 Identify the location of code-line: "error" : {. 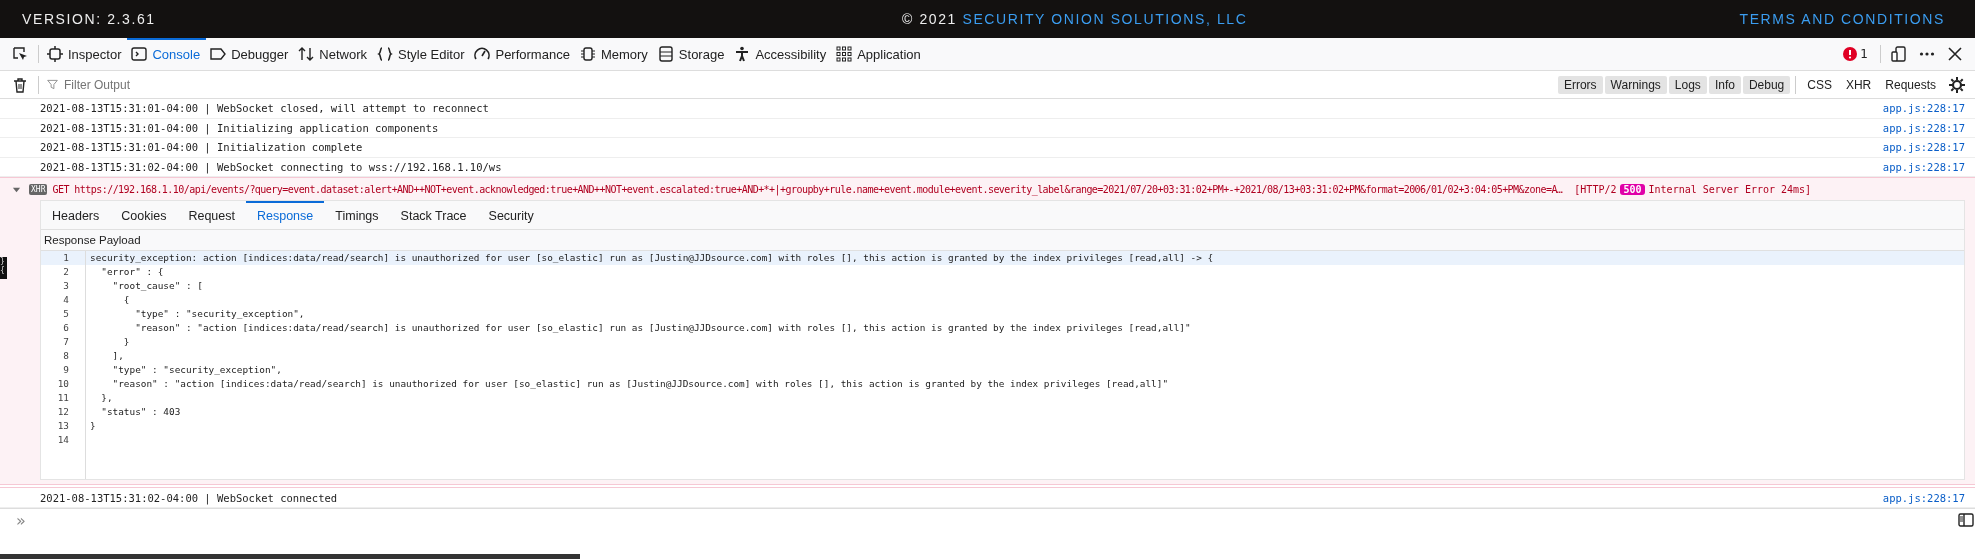
(132, 272).